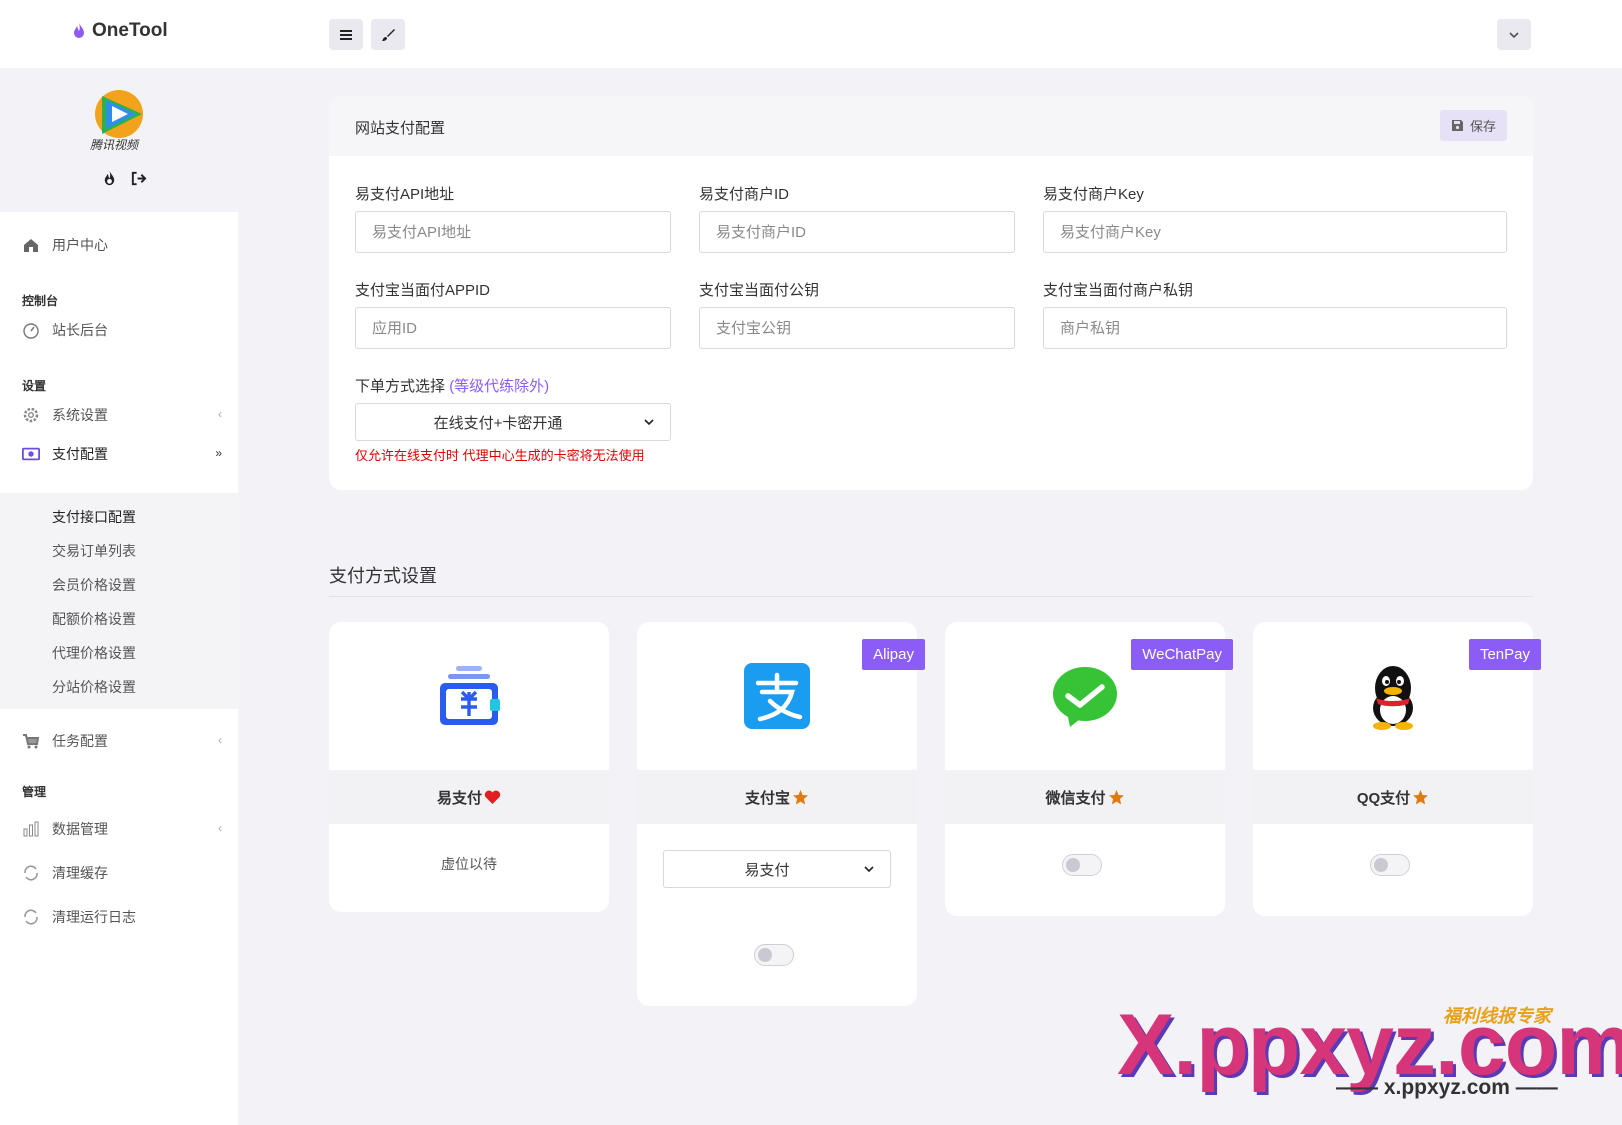 Image resolution: width=1622 pixels, height=1125 pixels. Describe the element at coordinates (124, 330) in the screenshot. I see `sidebar-item-admin: 站长后台` at that location.